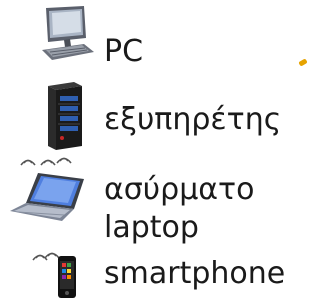 The width and height of the screenshot is (320, 301). Describe the element at coordinates (68, 33) in the screenshot. I see `desktop-pc-icon` at that location.